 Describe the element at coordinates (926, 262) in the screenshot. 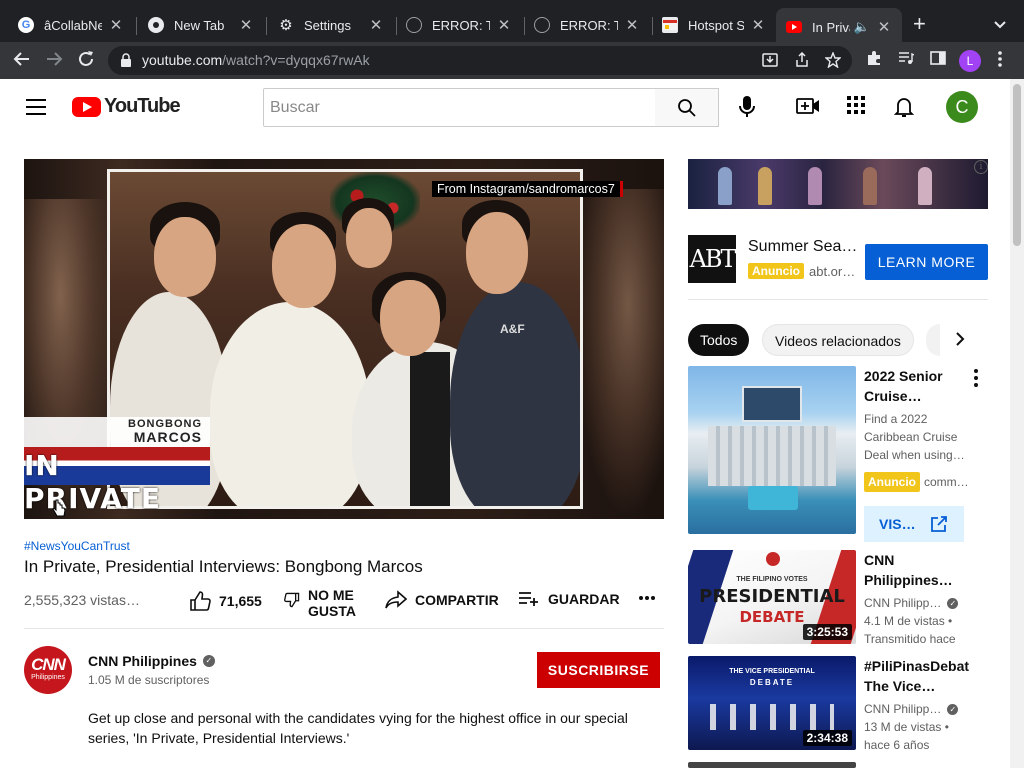

I see `learn-more-button: LEARN MORE` at that location.